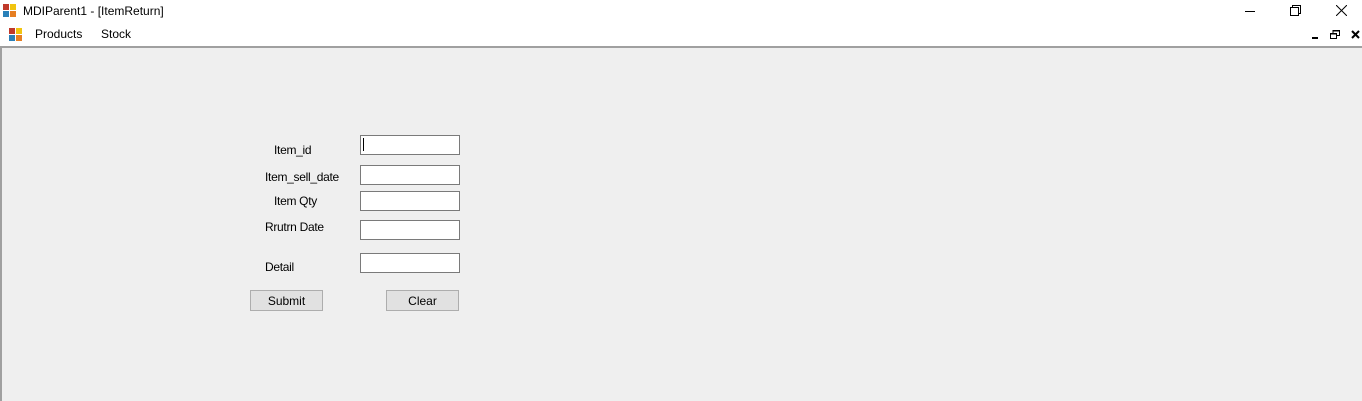  I want to click on child-minimize-button, so click(1315, 35).